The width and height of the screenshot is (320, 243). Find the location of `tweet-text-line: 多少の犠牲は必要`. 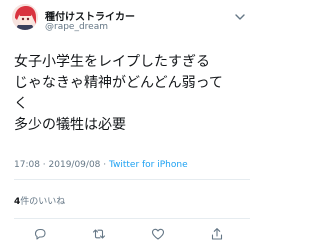

tweet-text-line: 多少の犠牲は必要 is located at coordinates (70, 125).